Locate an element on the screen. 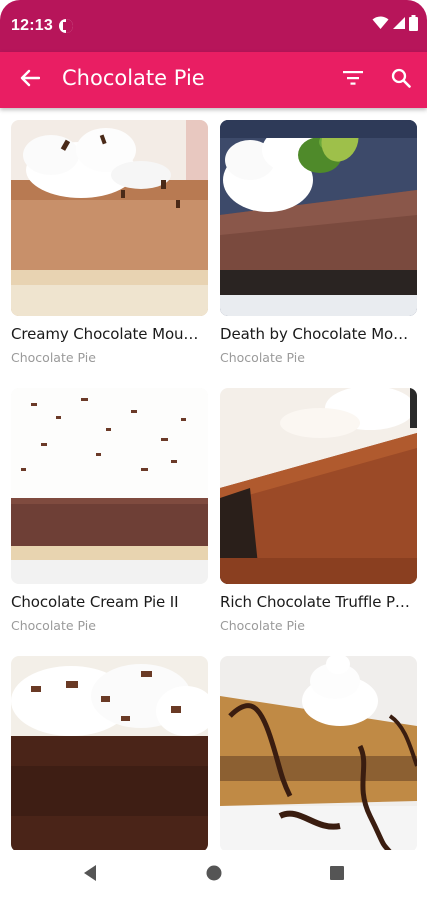  cell-signal-icon is located at coordinates (399, 25).